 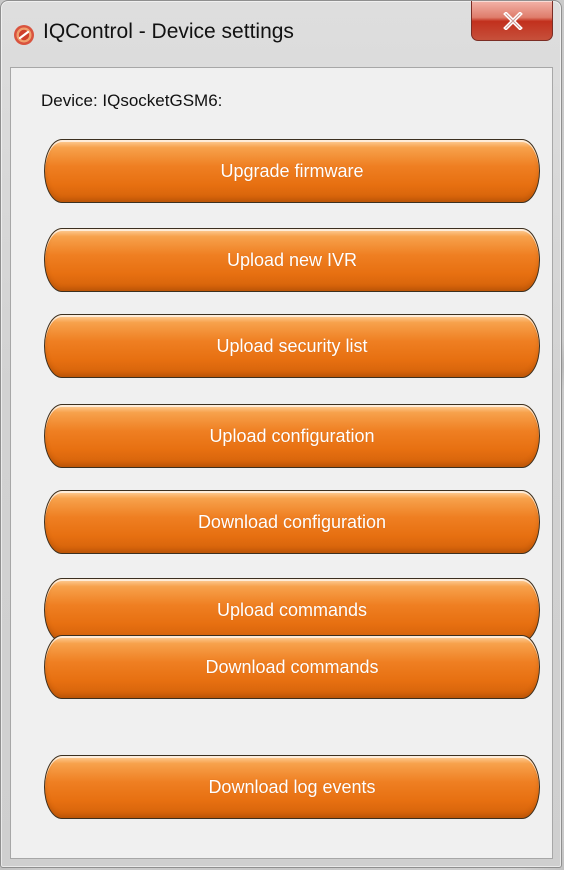 I want to click on upload-configuration-label: Upload configuration, so click(x=292, y=435).